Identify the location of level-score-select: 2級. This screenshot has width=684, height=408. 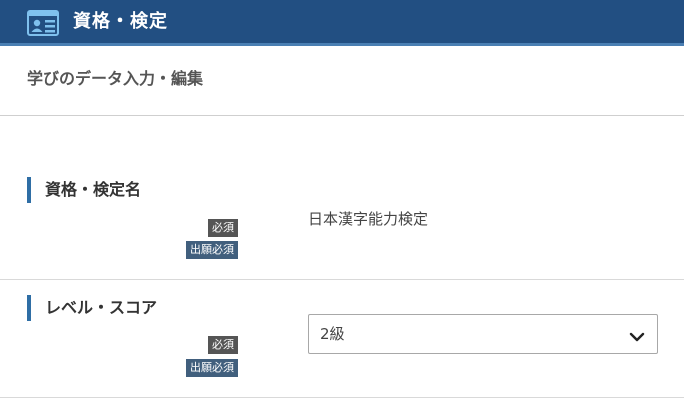
(483, 334).